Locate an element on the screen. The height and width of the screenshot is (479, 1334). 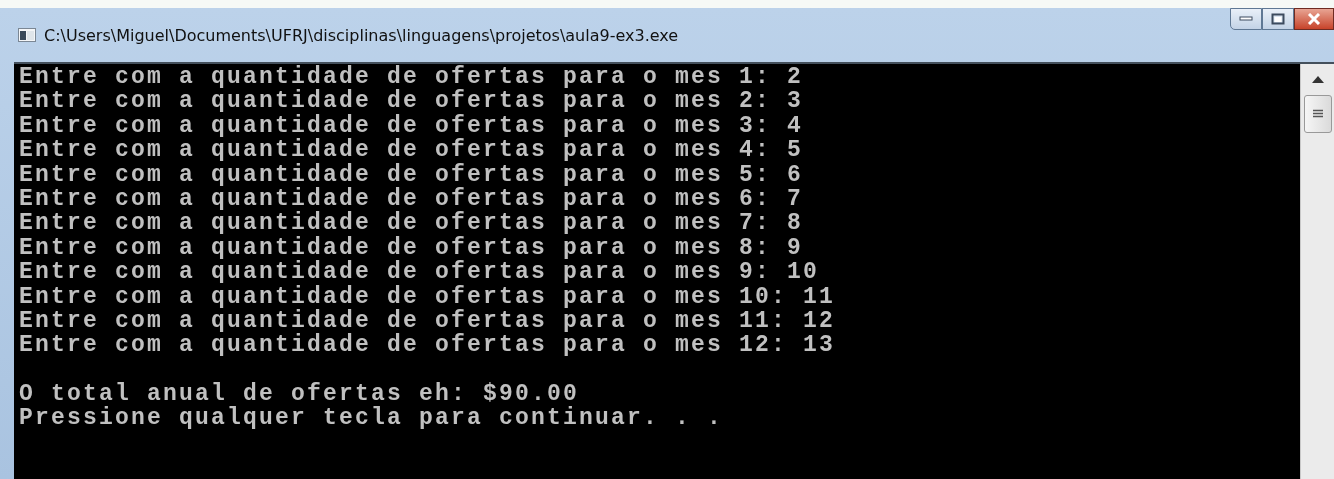
console-icon is located at coordinates (27, 35).